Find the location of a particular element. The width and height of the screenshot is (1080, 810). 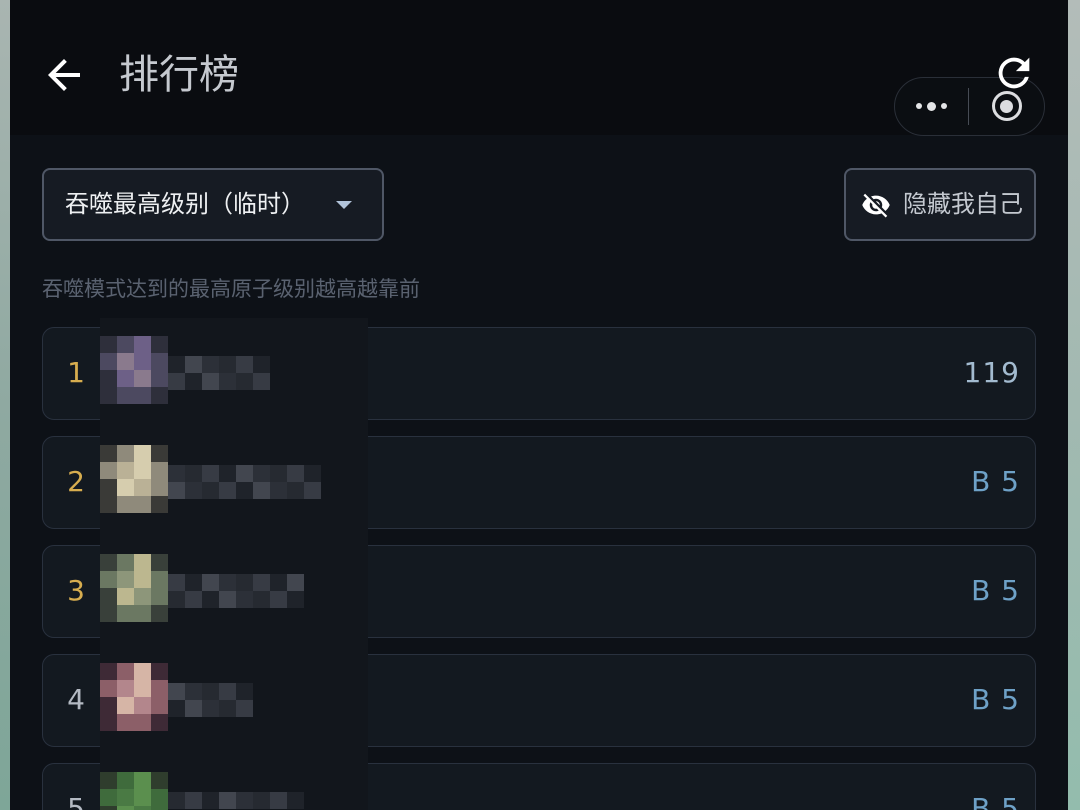

target-circle-center is located at coordinates (1006, 106).